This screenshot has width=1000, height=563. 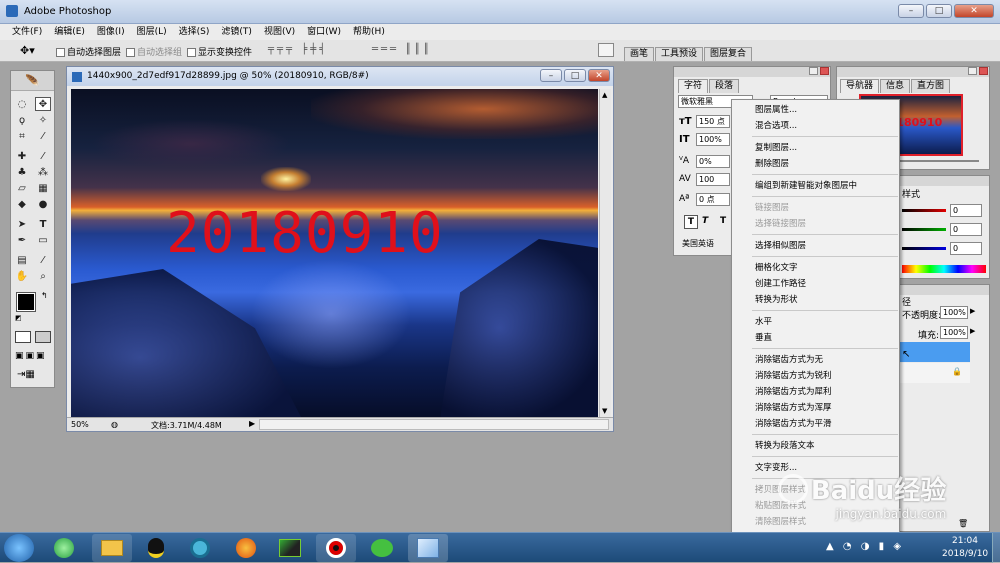 I want to click on show-desktop-button, so click(x=996, y=548).